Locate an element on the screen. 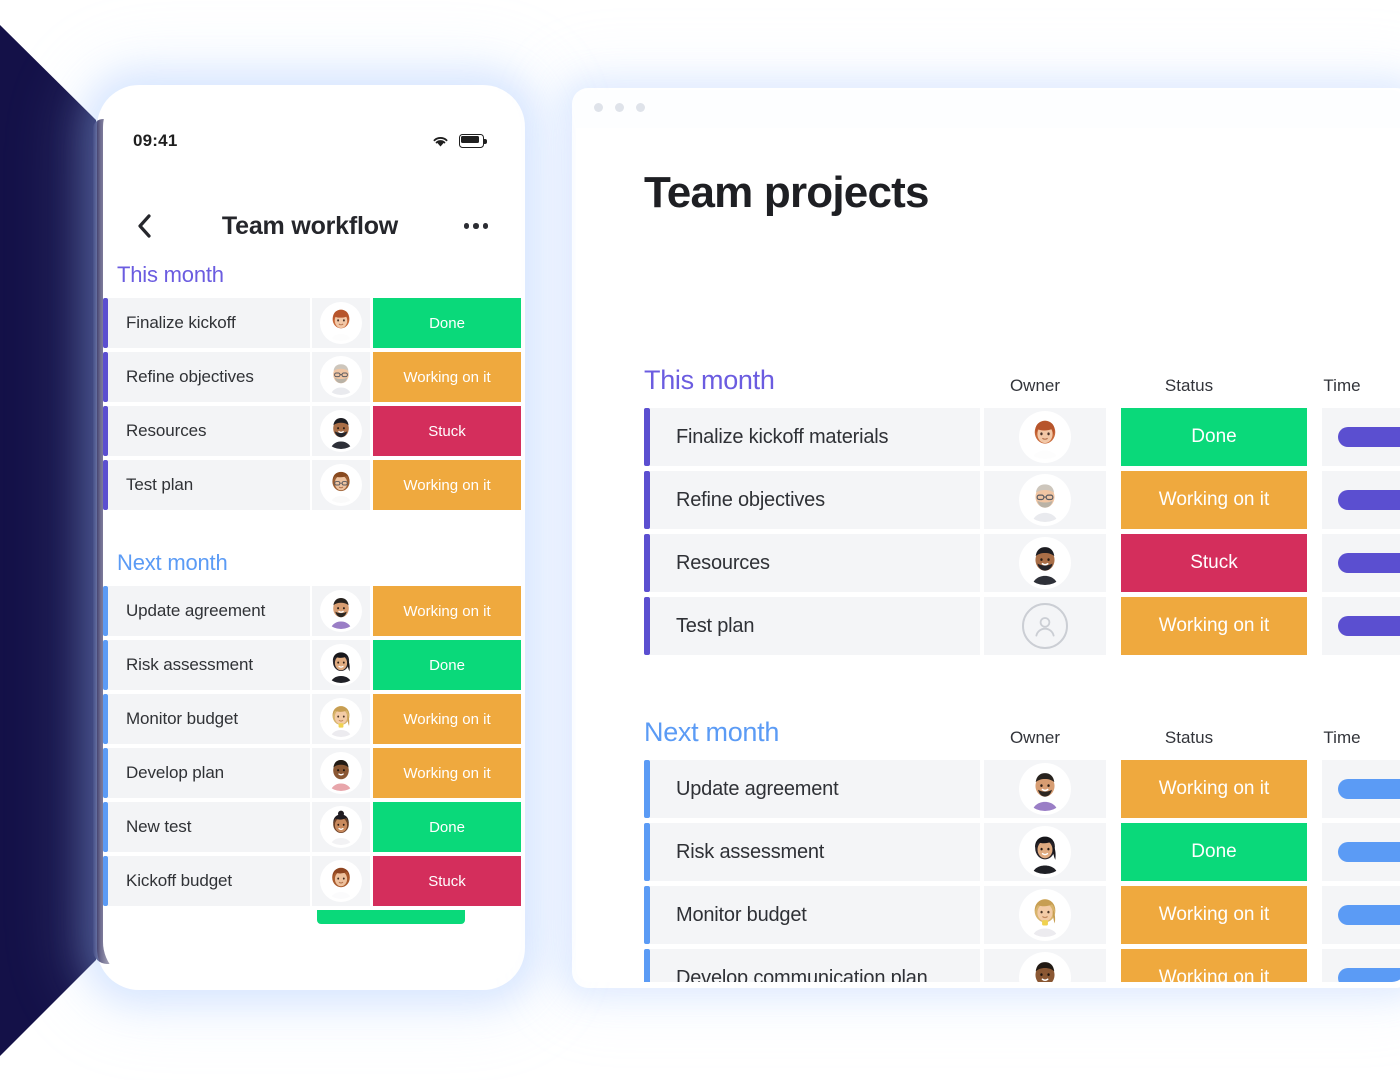  phone-task-row: Update agreement Working on it is located at coordinates (312, 611).